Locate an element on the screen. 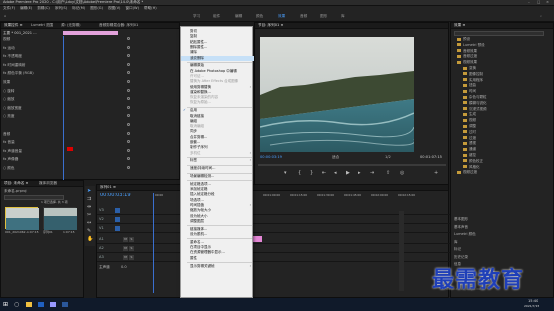 This screenshot has width=554, height=311. track-header: V2 is located at coordinates (101, 219).